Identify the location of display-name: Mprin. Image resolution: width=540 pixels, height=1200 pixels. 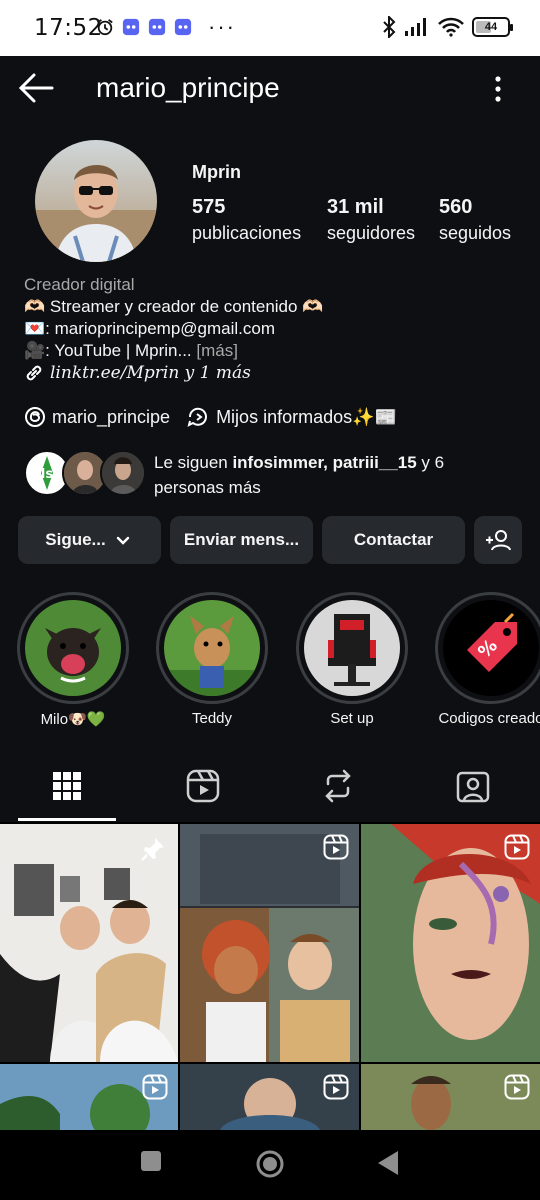
(216, 172).